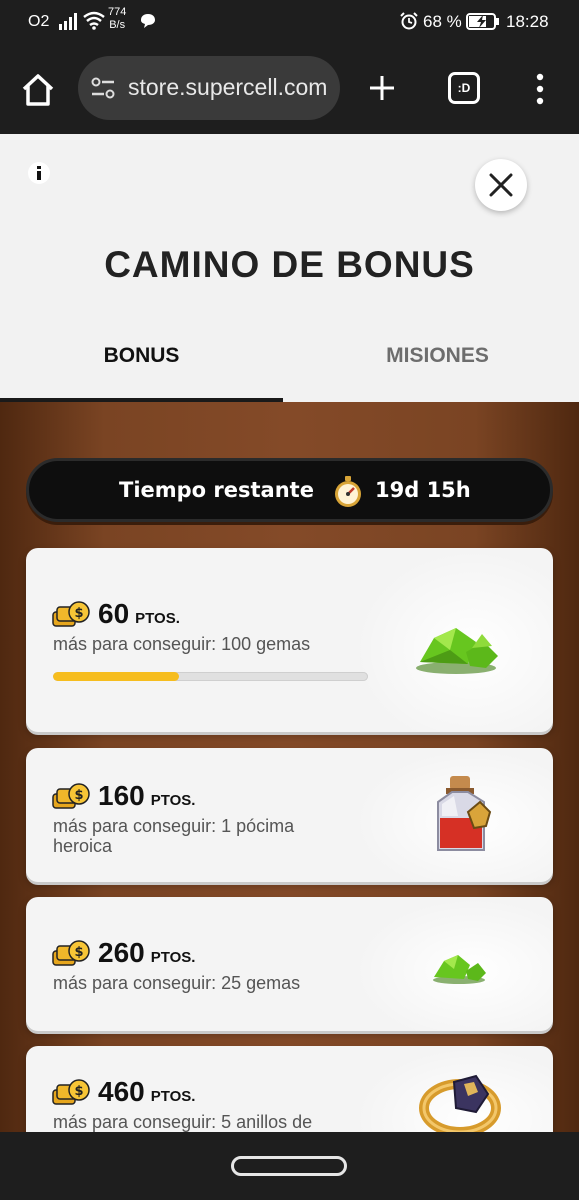 Image resolution: width=579 pixels, height=1200 pixels. Describe the element at coordinates (141, 373) in the screenshot. I see `tab-bonus: BONUS` at that location.